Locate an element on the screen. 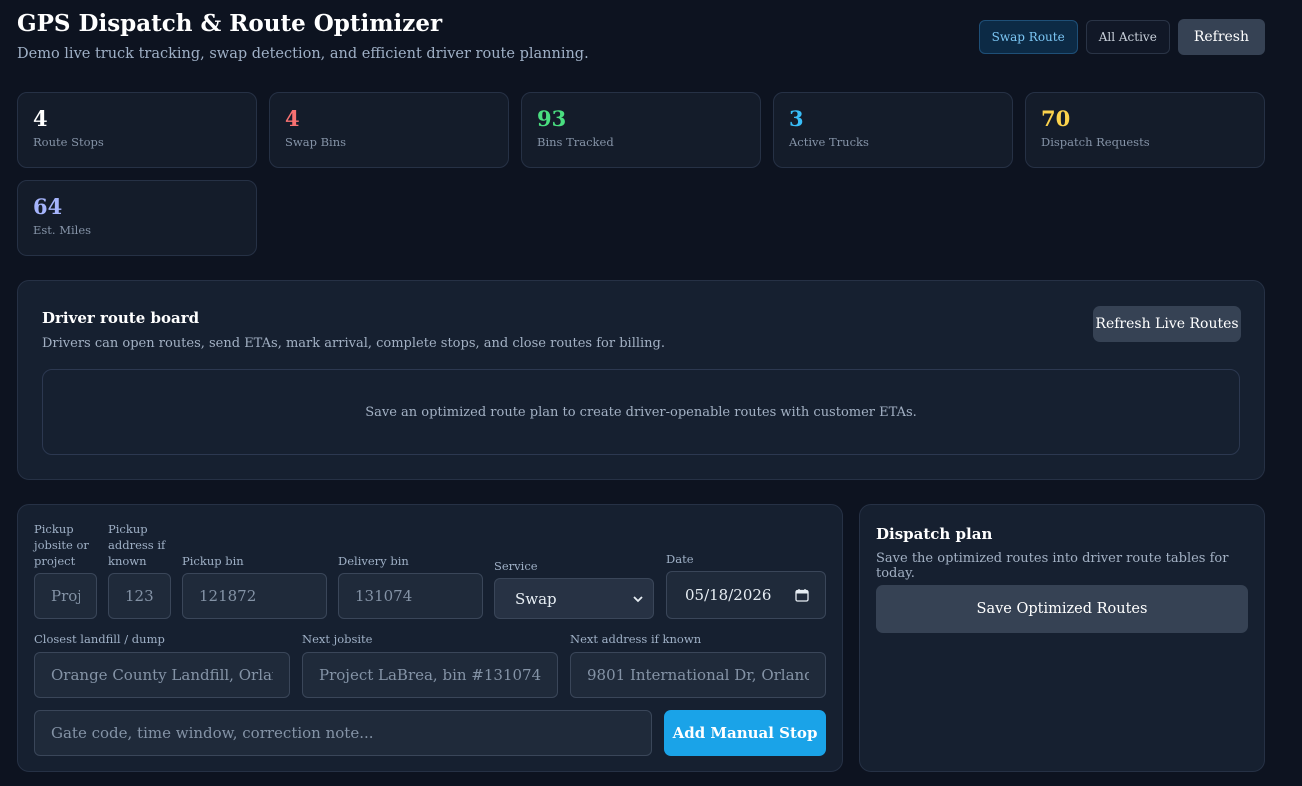 The width and height of the screenshot is (1302, 786). pickup-bin-placeholder: 121872 is located at coordinates (228, 596).